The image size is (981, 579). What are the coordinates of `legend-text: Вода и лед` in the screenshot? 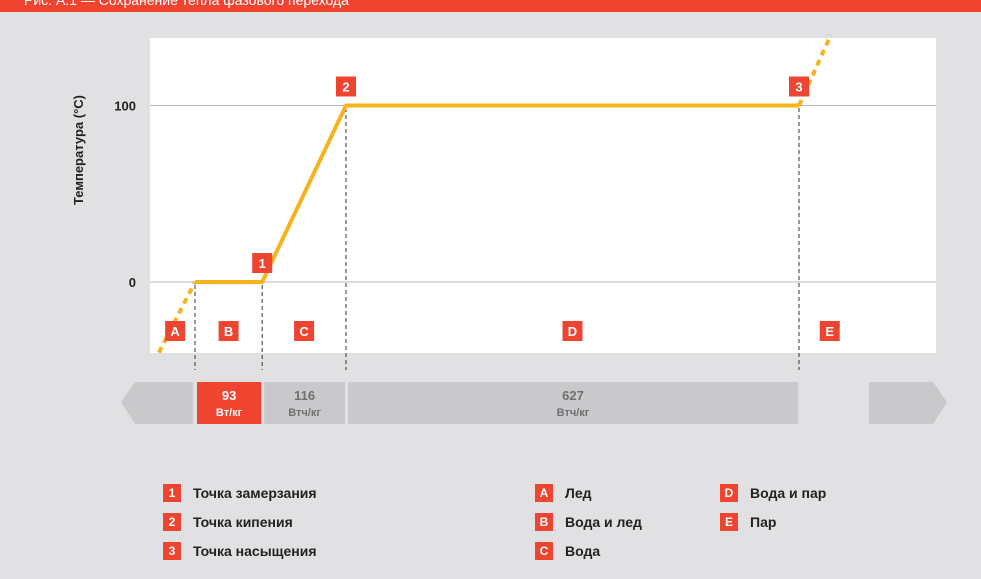 It's located at (603, 522).